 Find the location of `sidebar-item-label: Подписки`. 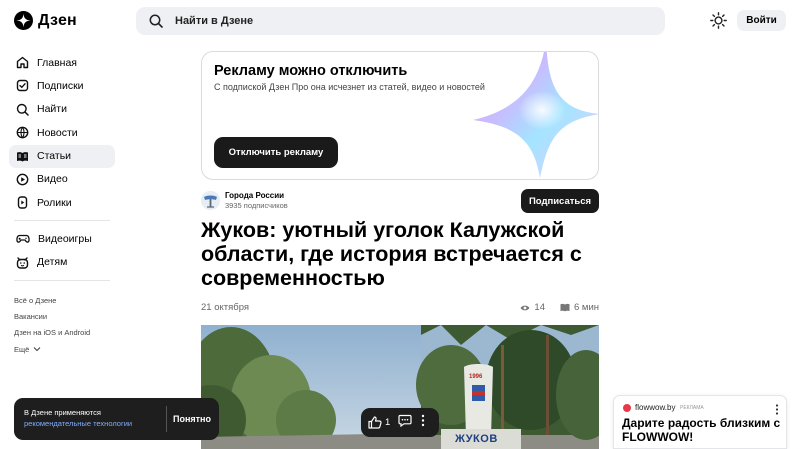

sidebar-item-label: Подписки is located at coordinates (60, 85).